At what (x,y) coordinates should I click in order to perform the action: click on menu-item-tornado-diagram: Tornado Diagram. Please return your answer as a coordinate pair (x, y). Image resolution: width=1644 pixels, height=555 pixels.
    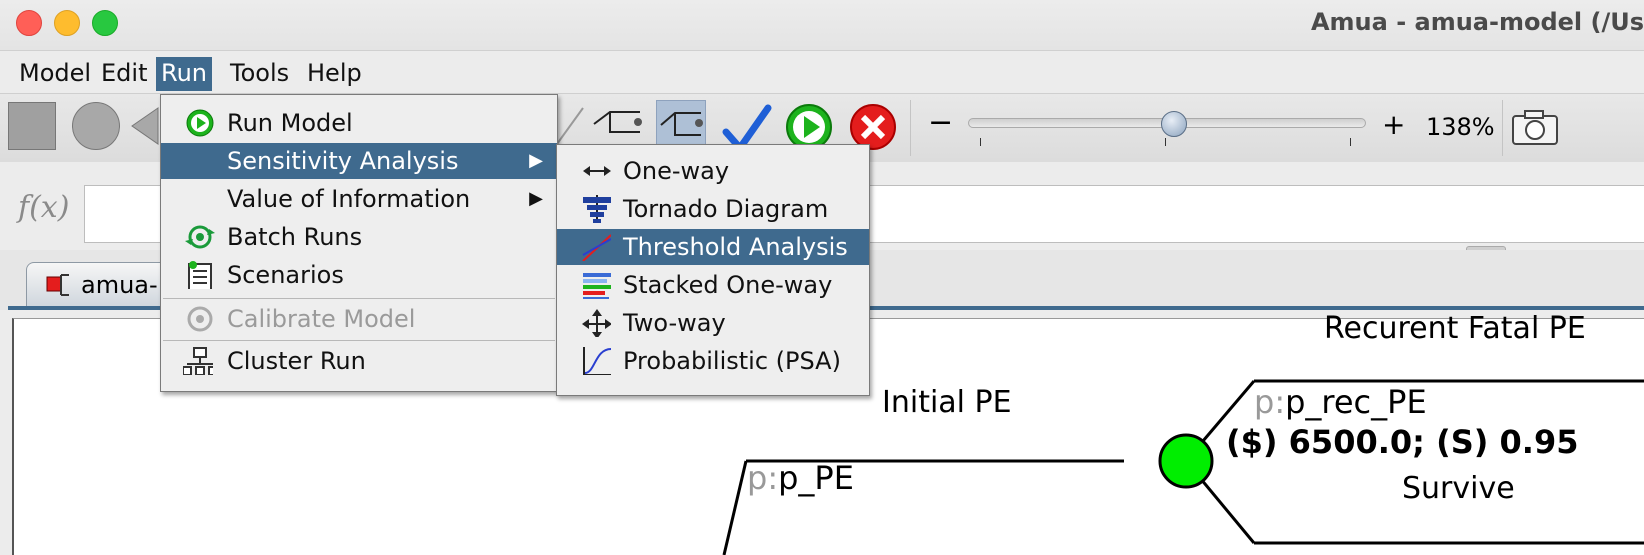
    Looking at the image, I should click on (713, 209).